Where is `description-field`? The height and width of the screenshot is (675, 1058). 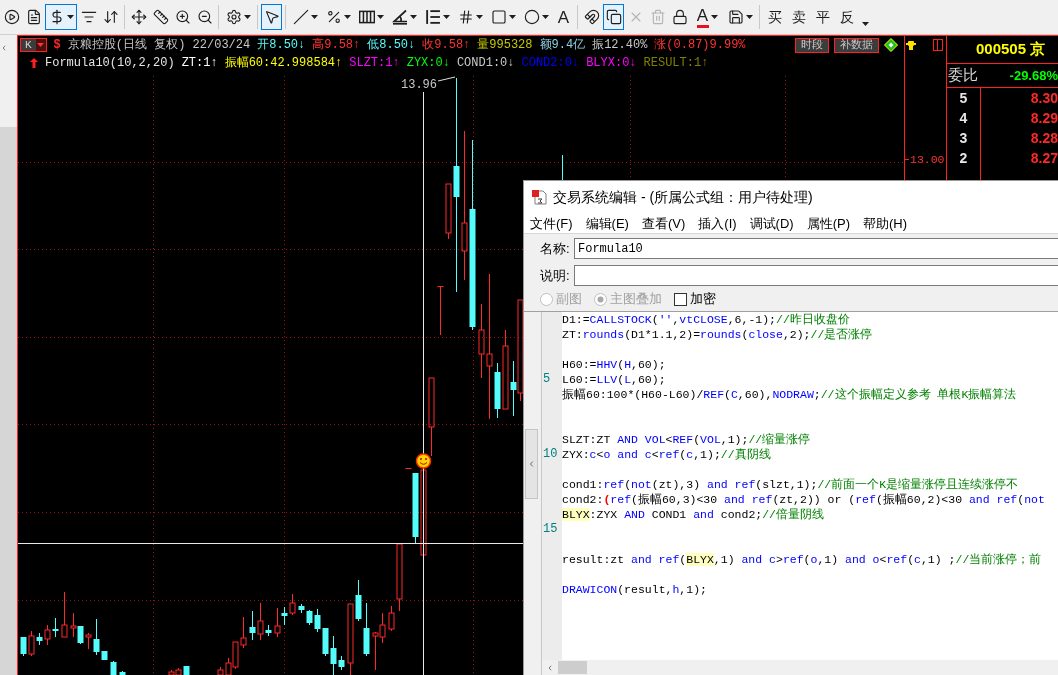
description-field is located at coordinates (816, 275).